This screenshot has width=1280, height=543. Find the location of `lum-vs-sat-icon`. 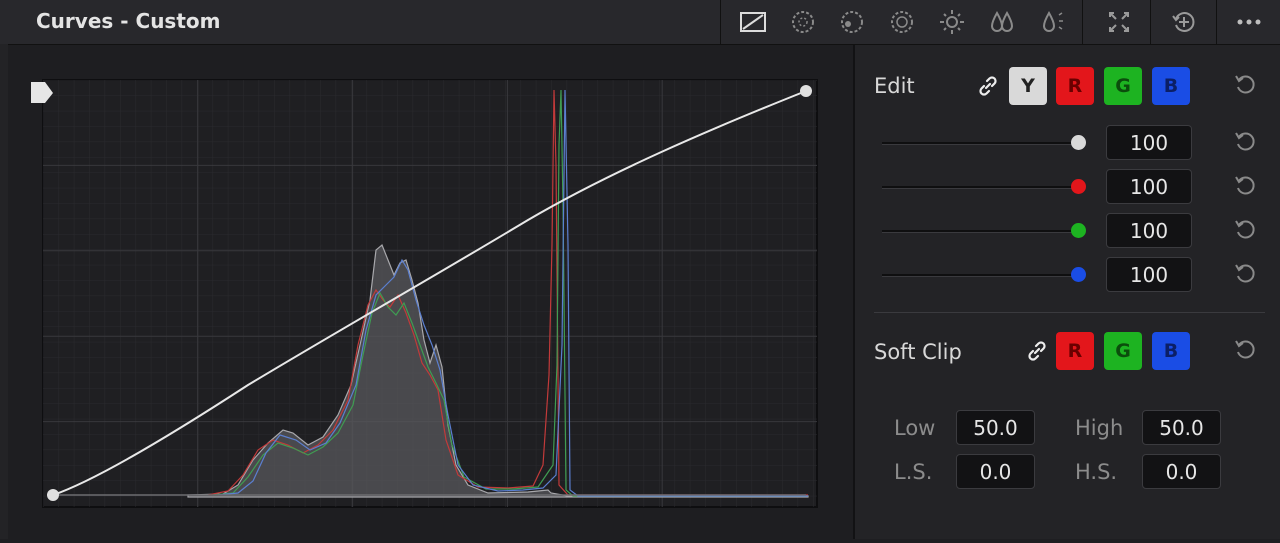

lum-vs-sat-icon is located at coordinates (952, 22).